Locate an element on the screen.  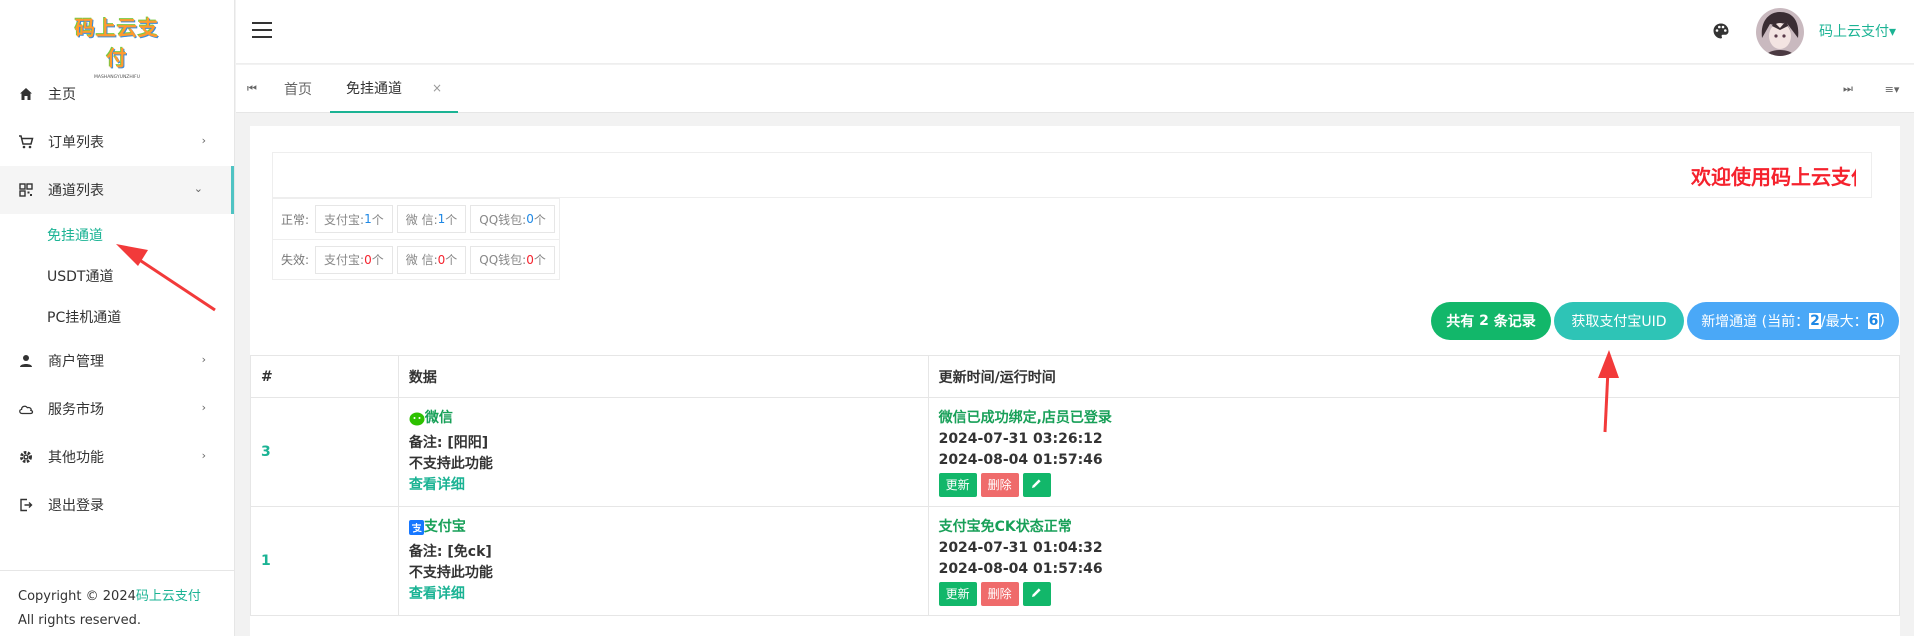
home-icon is located at coordinates (26, 94).